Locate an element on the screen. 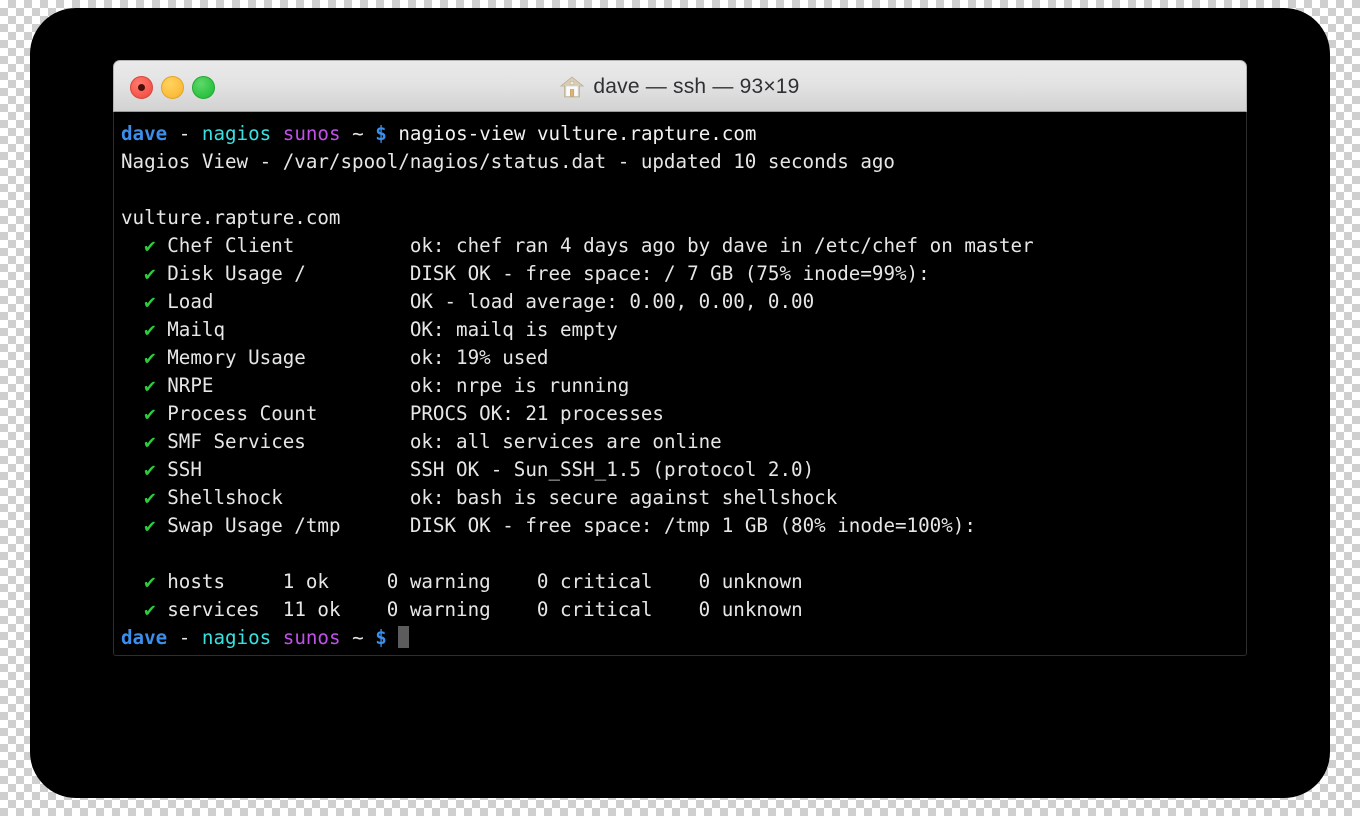 This screenshot has width=1360, height=816. service-name: SMF Services is located at coordinates (288, 441).